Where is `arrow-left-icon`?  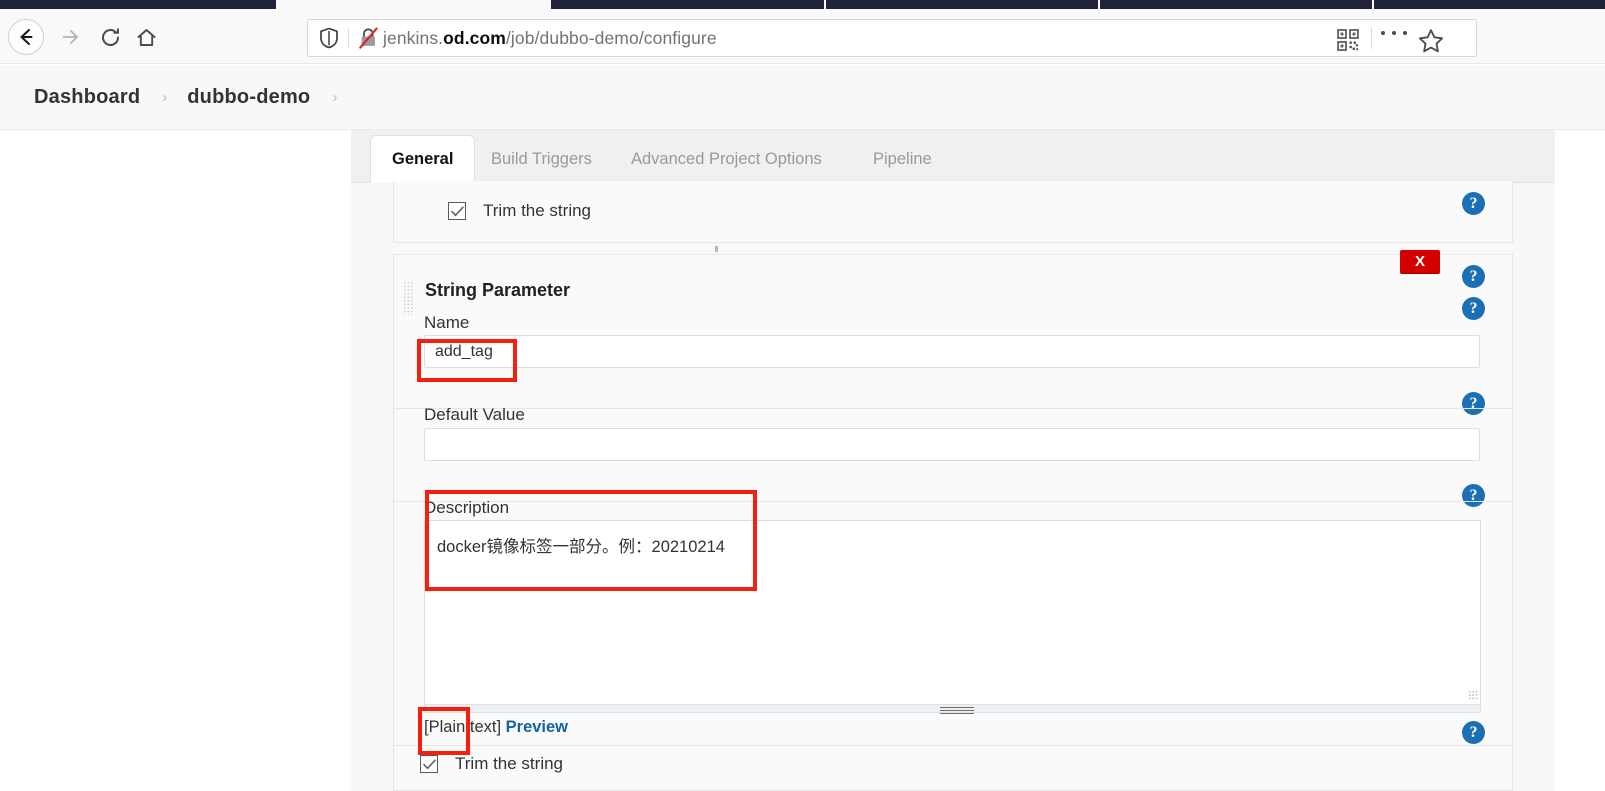
arrow-left-icon is located at coordinates (26, 37).